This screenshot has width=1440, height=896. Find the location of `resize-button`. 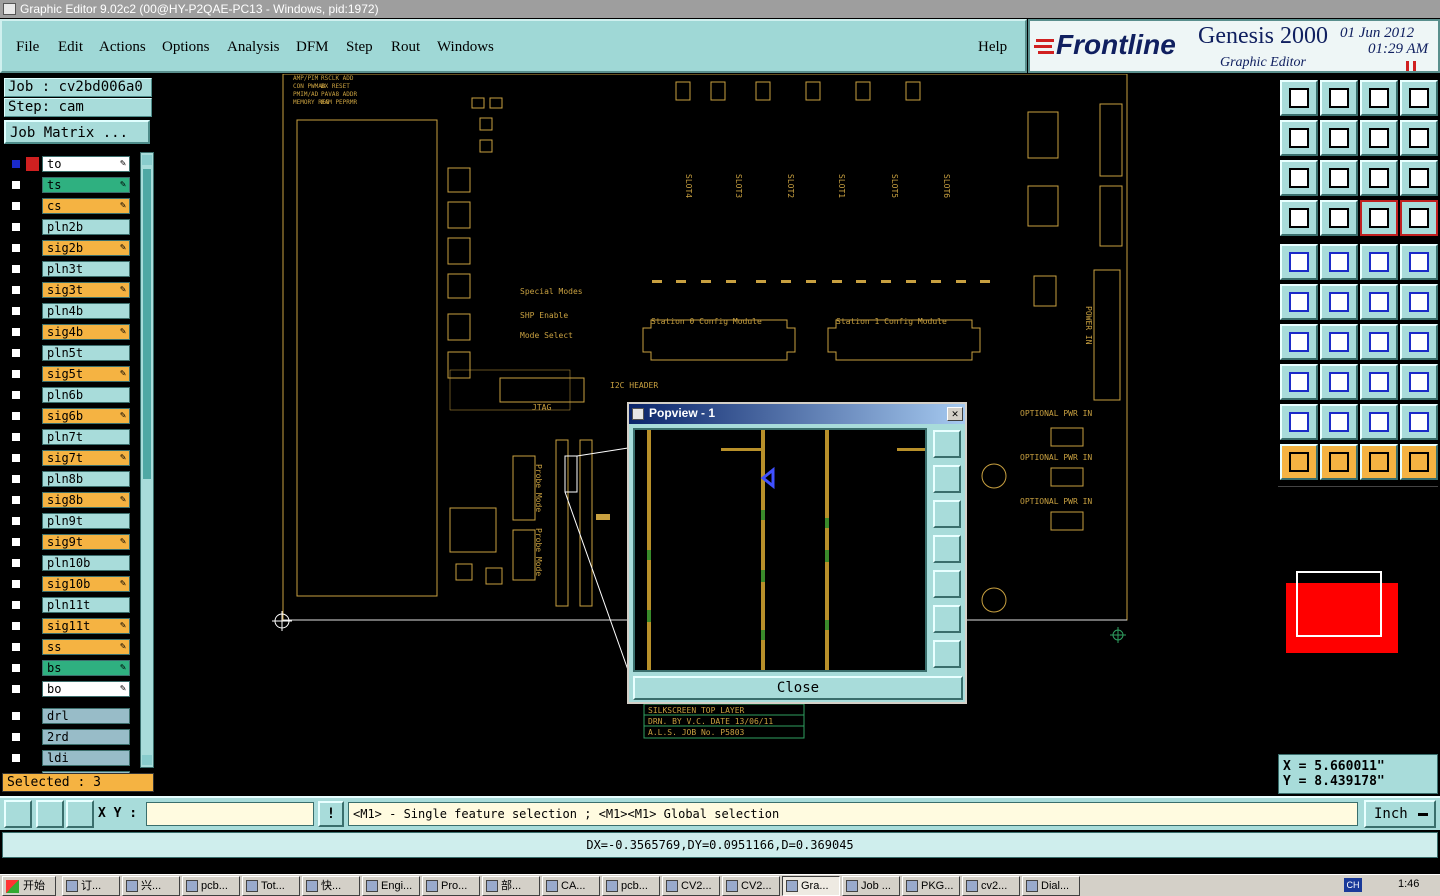

resize-button is located at coordinates (1379, 382).